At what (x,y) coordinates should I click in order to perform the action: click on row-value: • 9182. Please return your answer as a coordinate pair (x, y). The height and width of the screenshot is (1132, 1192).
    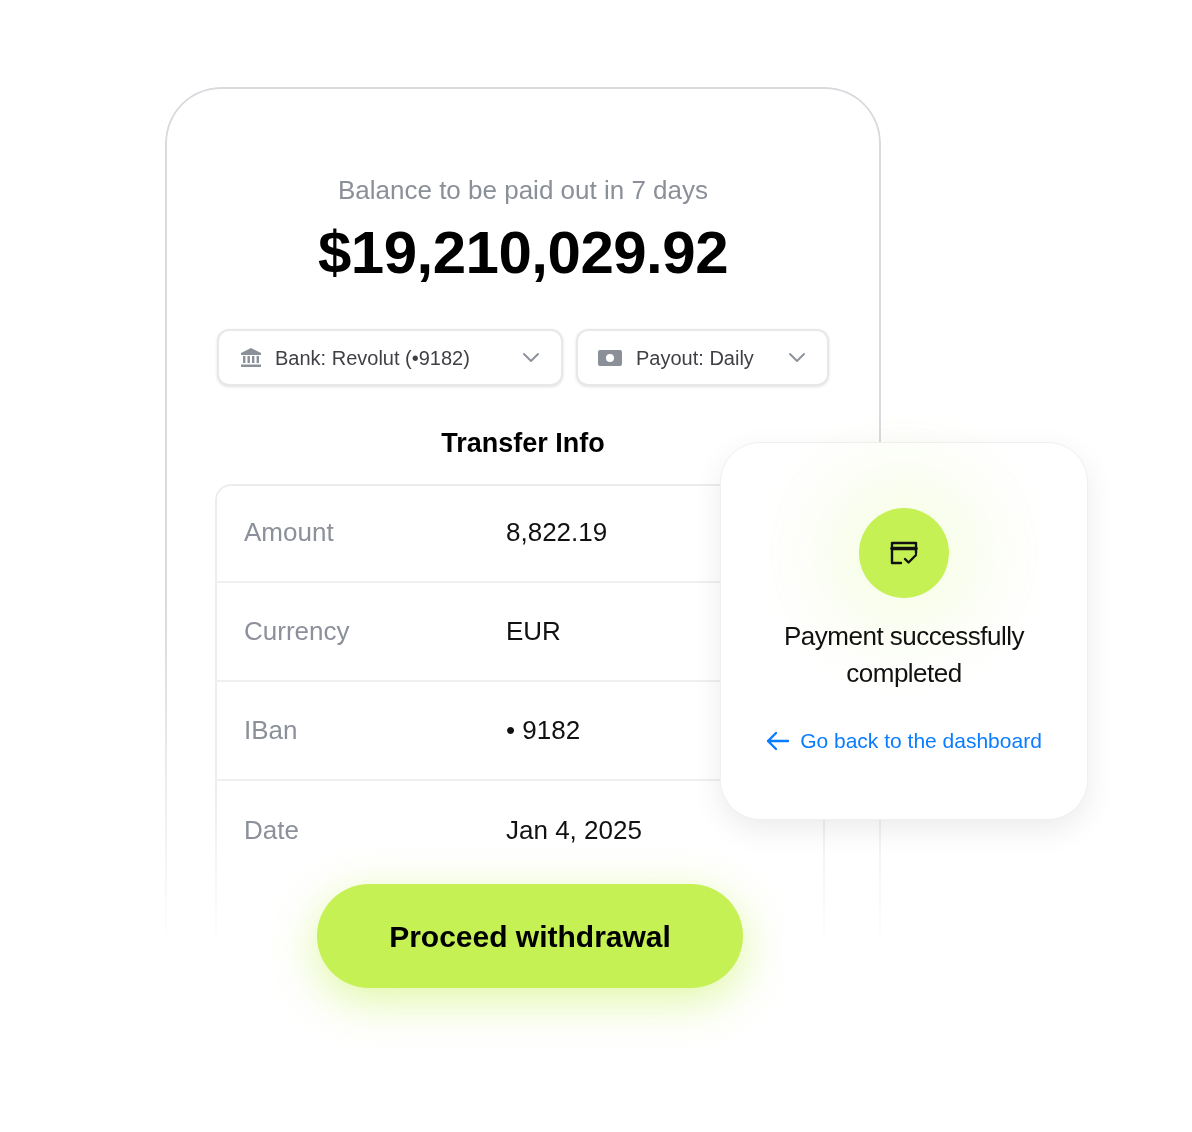
    Looking at the image, I should click on (543, 730).